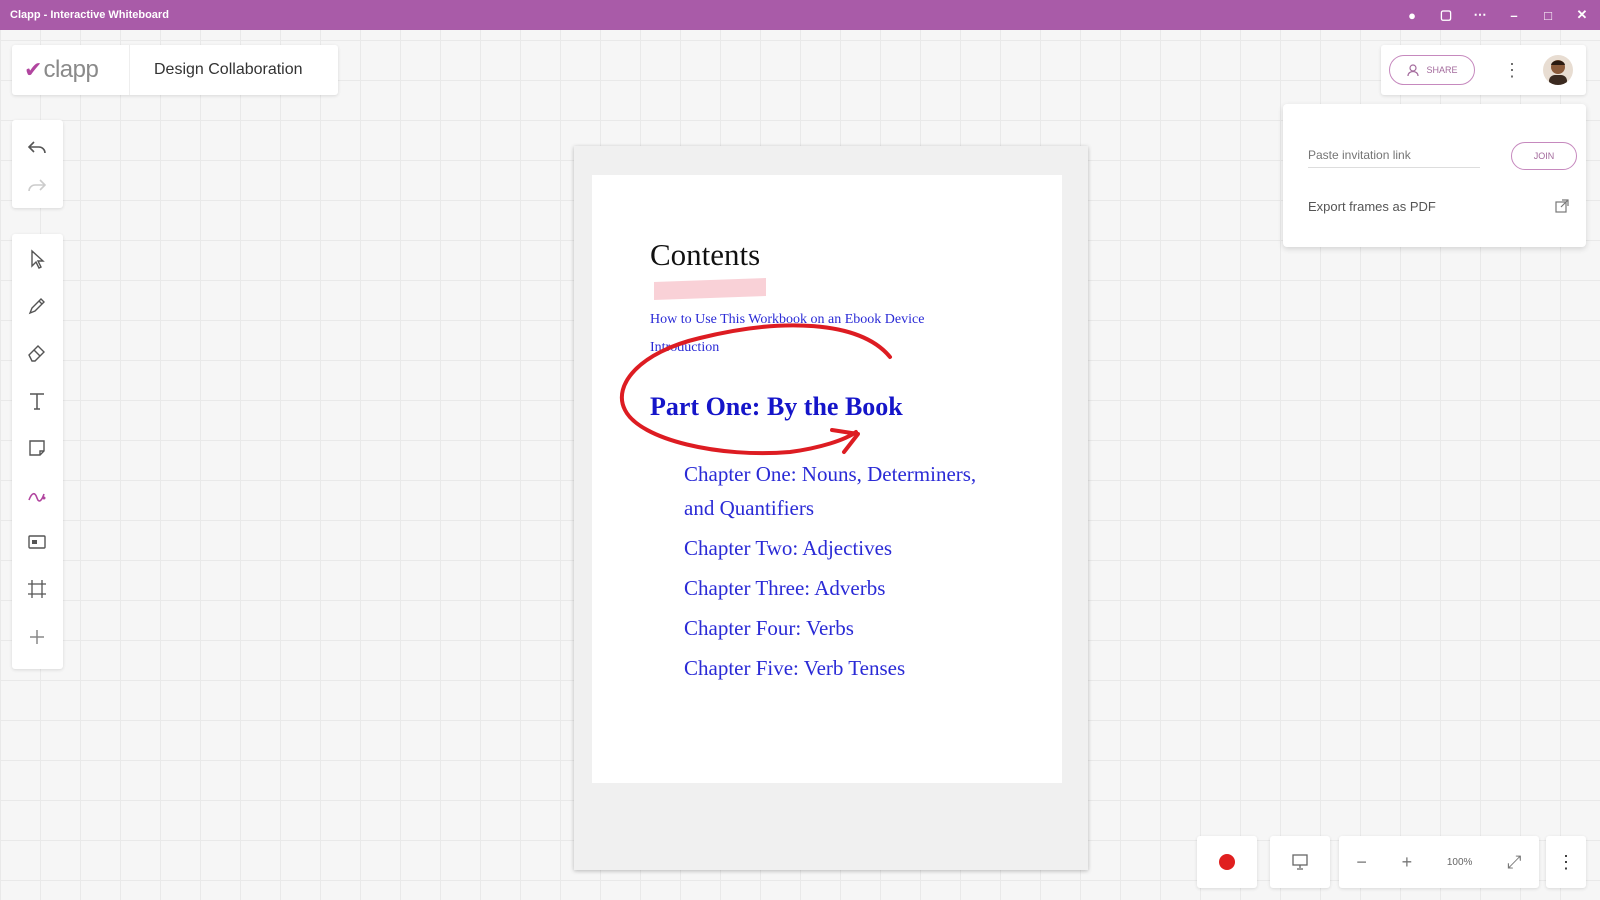 The width and height of the screenshot is (1600, 900). I want to click on eraser-icon, so click(37, 353).